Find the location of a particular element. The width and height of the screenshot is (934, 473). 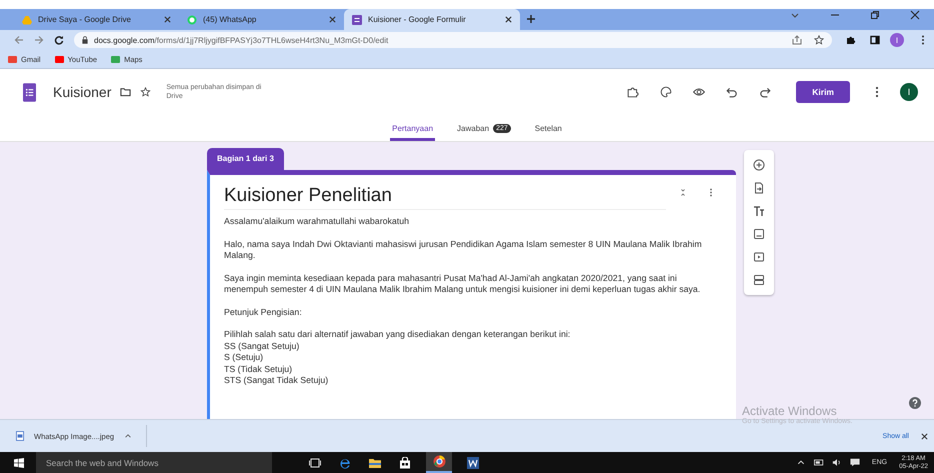

form-tab: Setelan is located at coordinates (548, 128).